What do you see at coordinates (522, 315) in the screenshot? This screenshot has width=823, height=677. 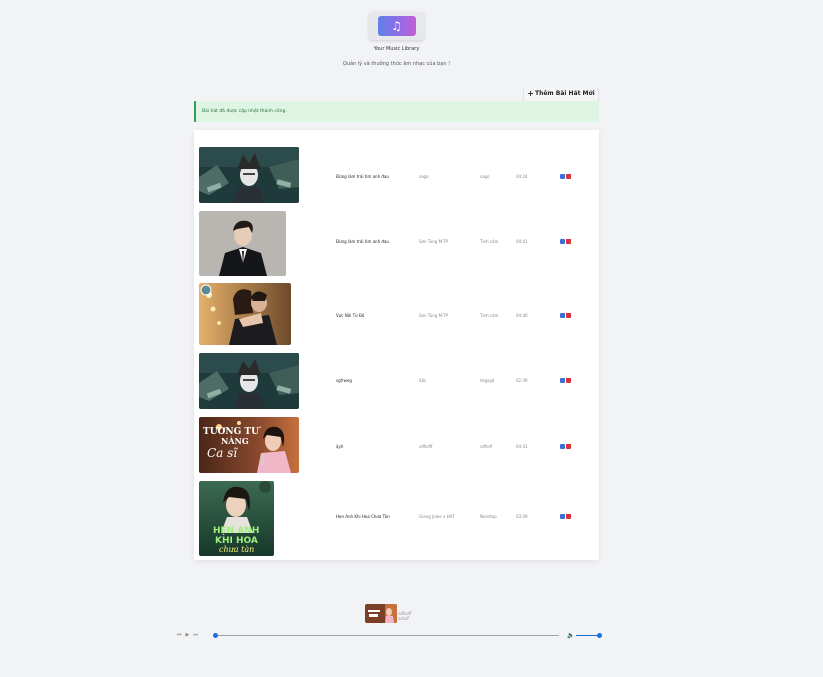 I see `song-duration: 04:40` at bounding box center [522, 315].